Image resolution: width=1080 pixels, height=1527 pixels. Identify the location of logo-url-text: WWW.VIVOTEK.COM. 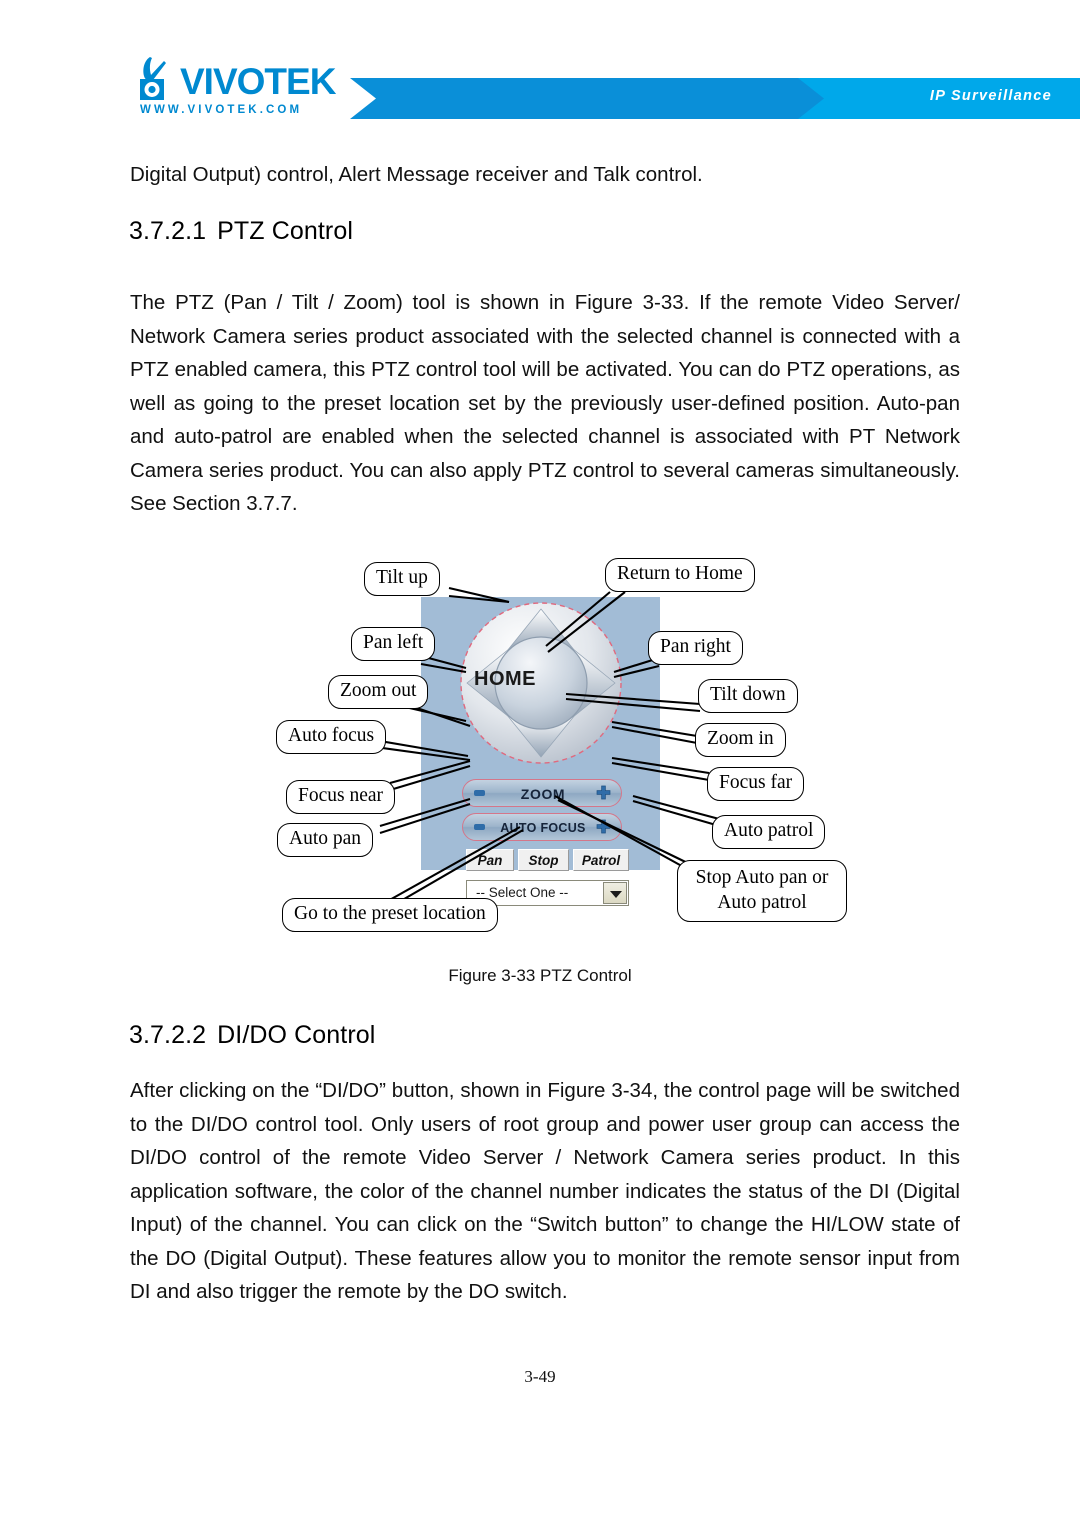
(221, 110).